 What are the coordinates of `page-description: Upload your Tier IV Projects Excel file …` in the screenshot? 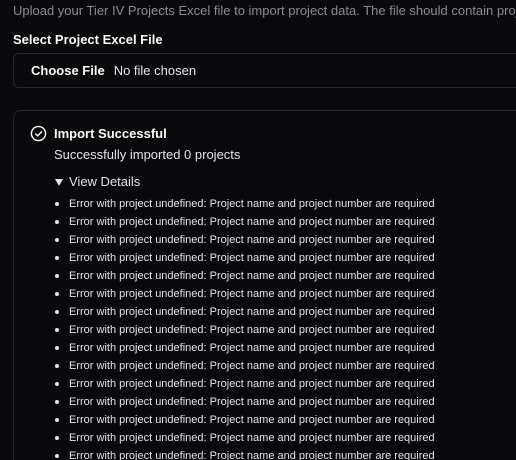 It's located at (264, 10).